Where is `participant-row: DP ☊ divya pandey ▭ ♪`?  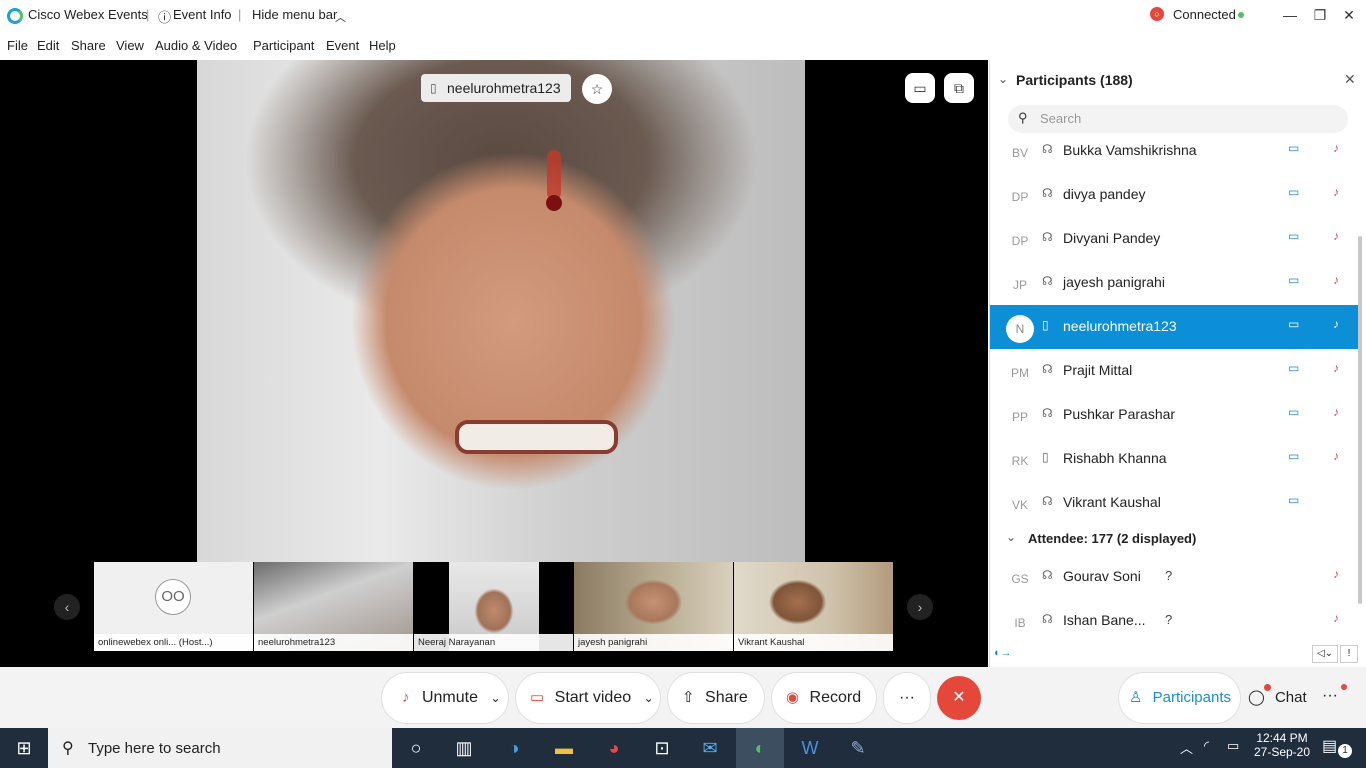 participant-row: DP ☊ divya pandey ▭ ♪ is located at coordinates (1174, 195).